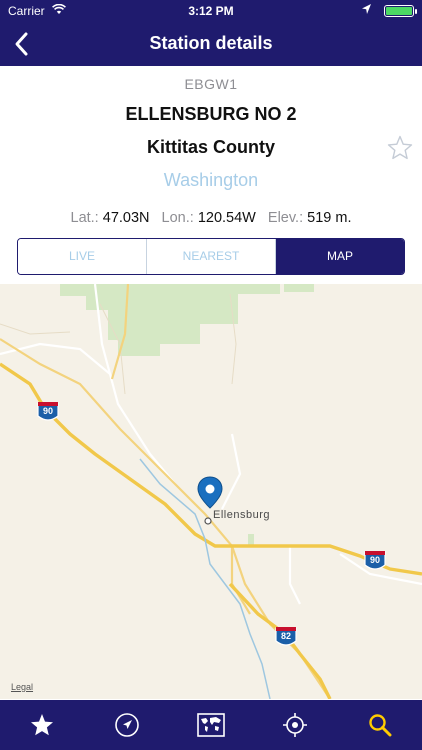  I want to click on station-state: Washington, so click(211, 180).